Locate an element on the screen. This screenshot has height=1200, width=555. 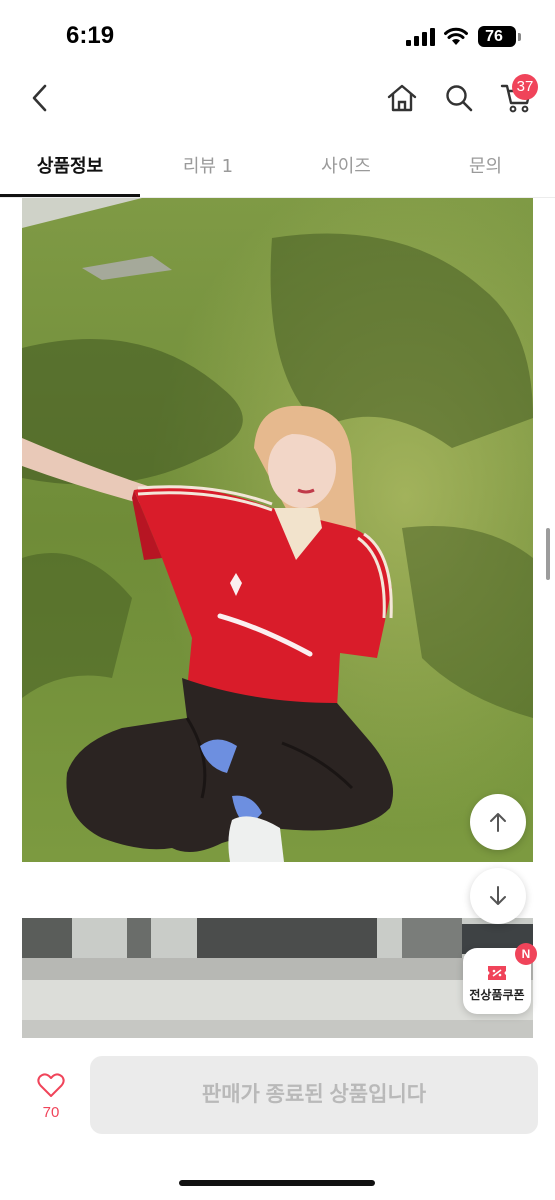
scroll-bottom-button is located at coordinates (498, 896).